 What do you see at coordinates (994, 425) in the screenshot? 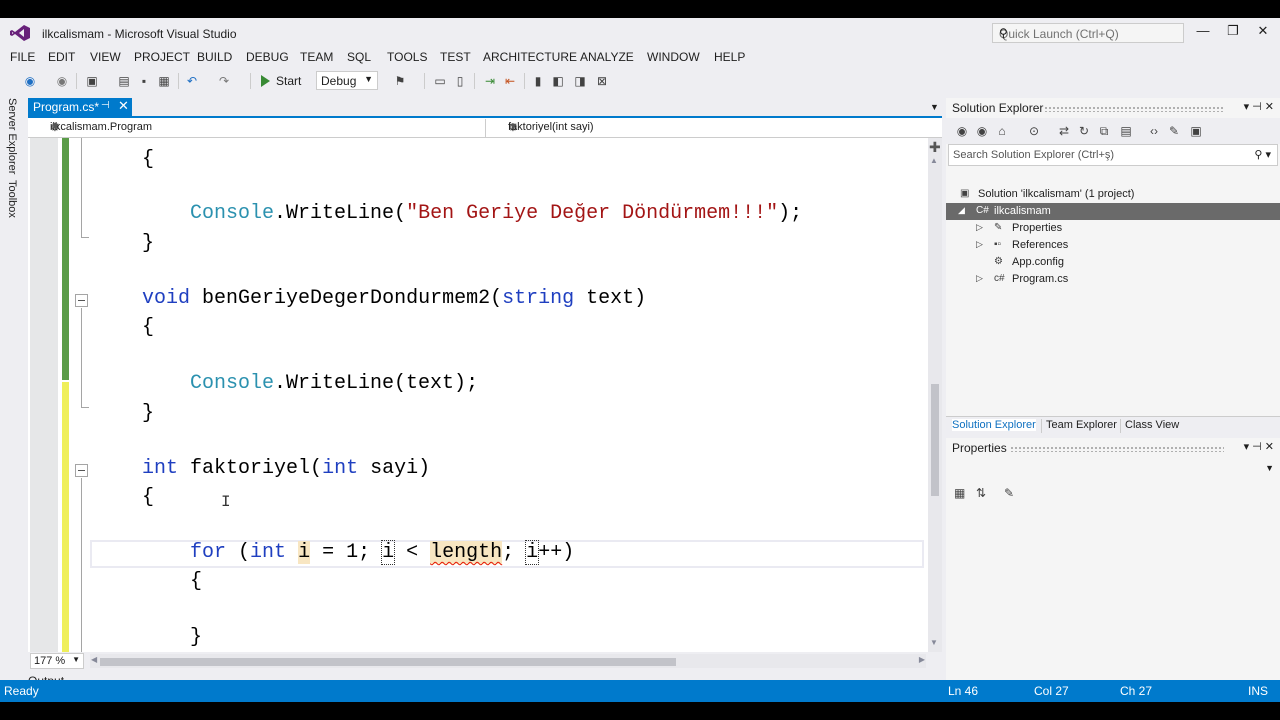
I see `tab-solution-explorer: Solution Explorer` at bounding box center [994, 425].